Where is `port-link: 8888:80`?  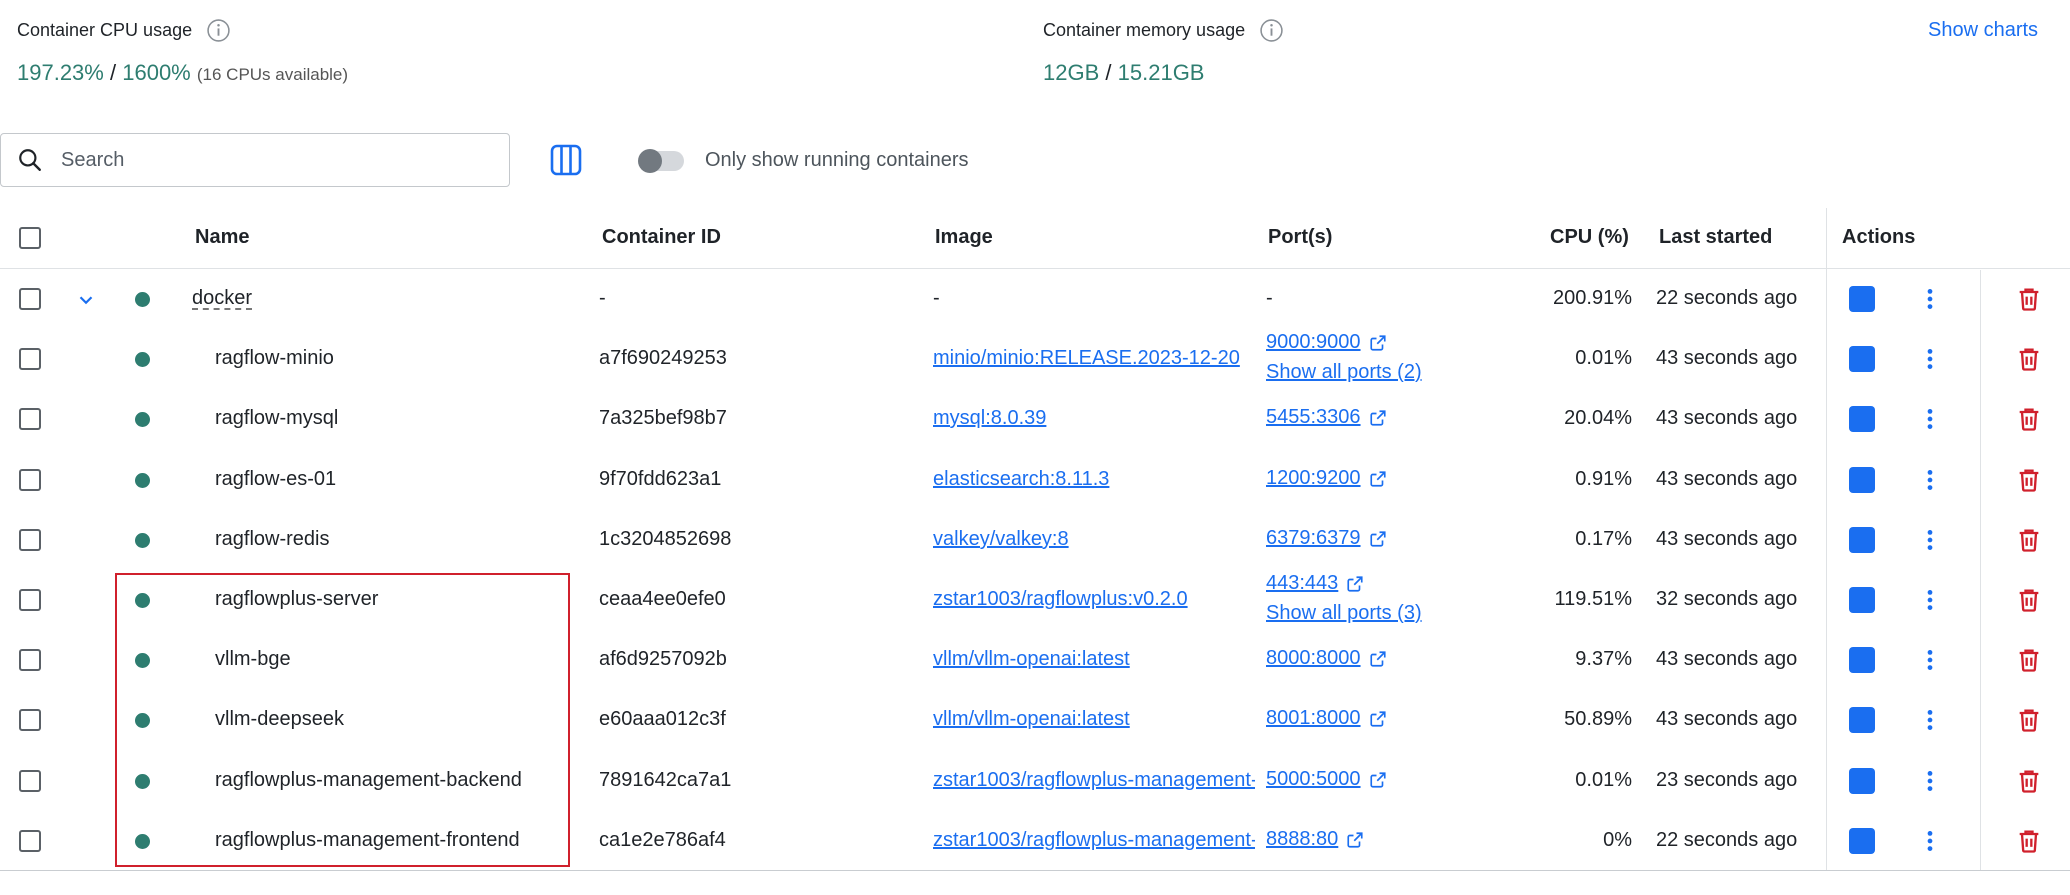 port-link: 8888:80 is located at coordinates (1302, 839).